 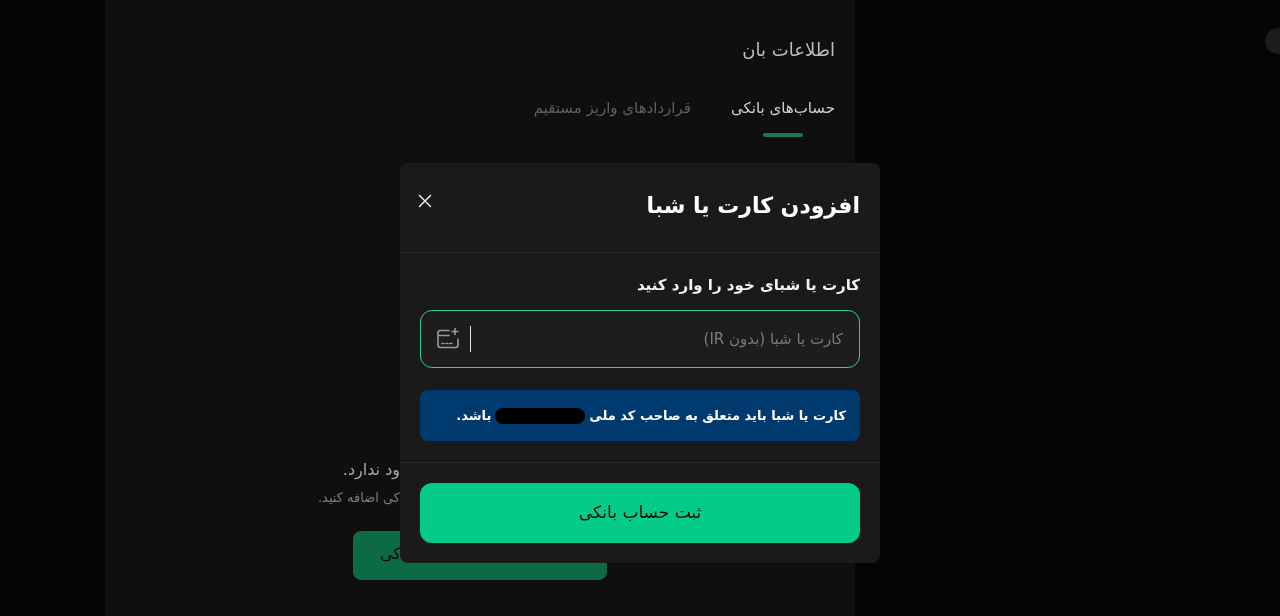 I want to click on empty-message: ود ندارد., so click(x=371, y=470).